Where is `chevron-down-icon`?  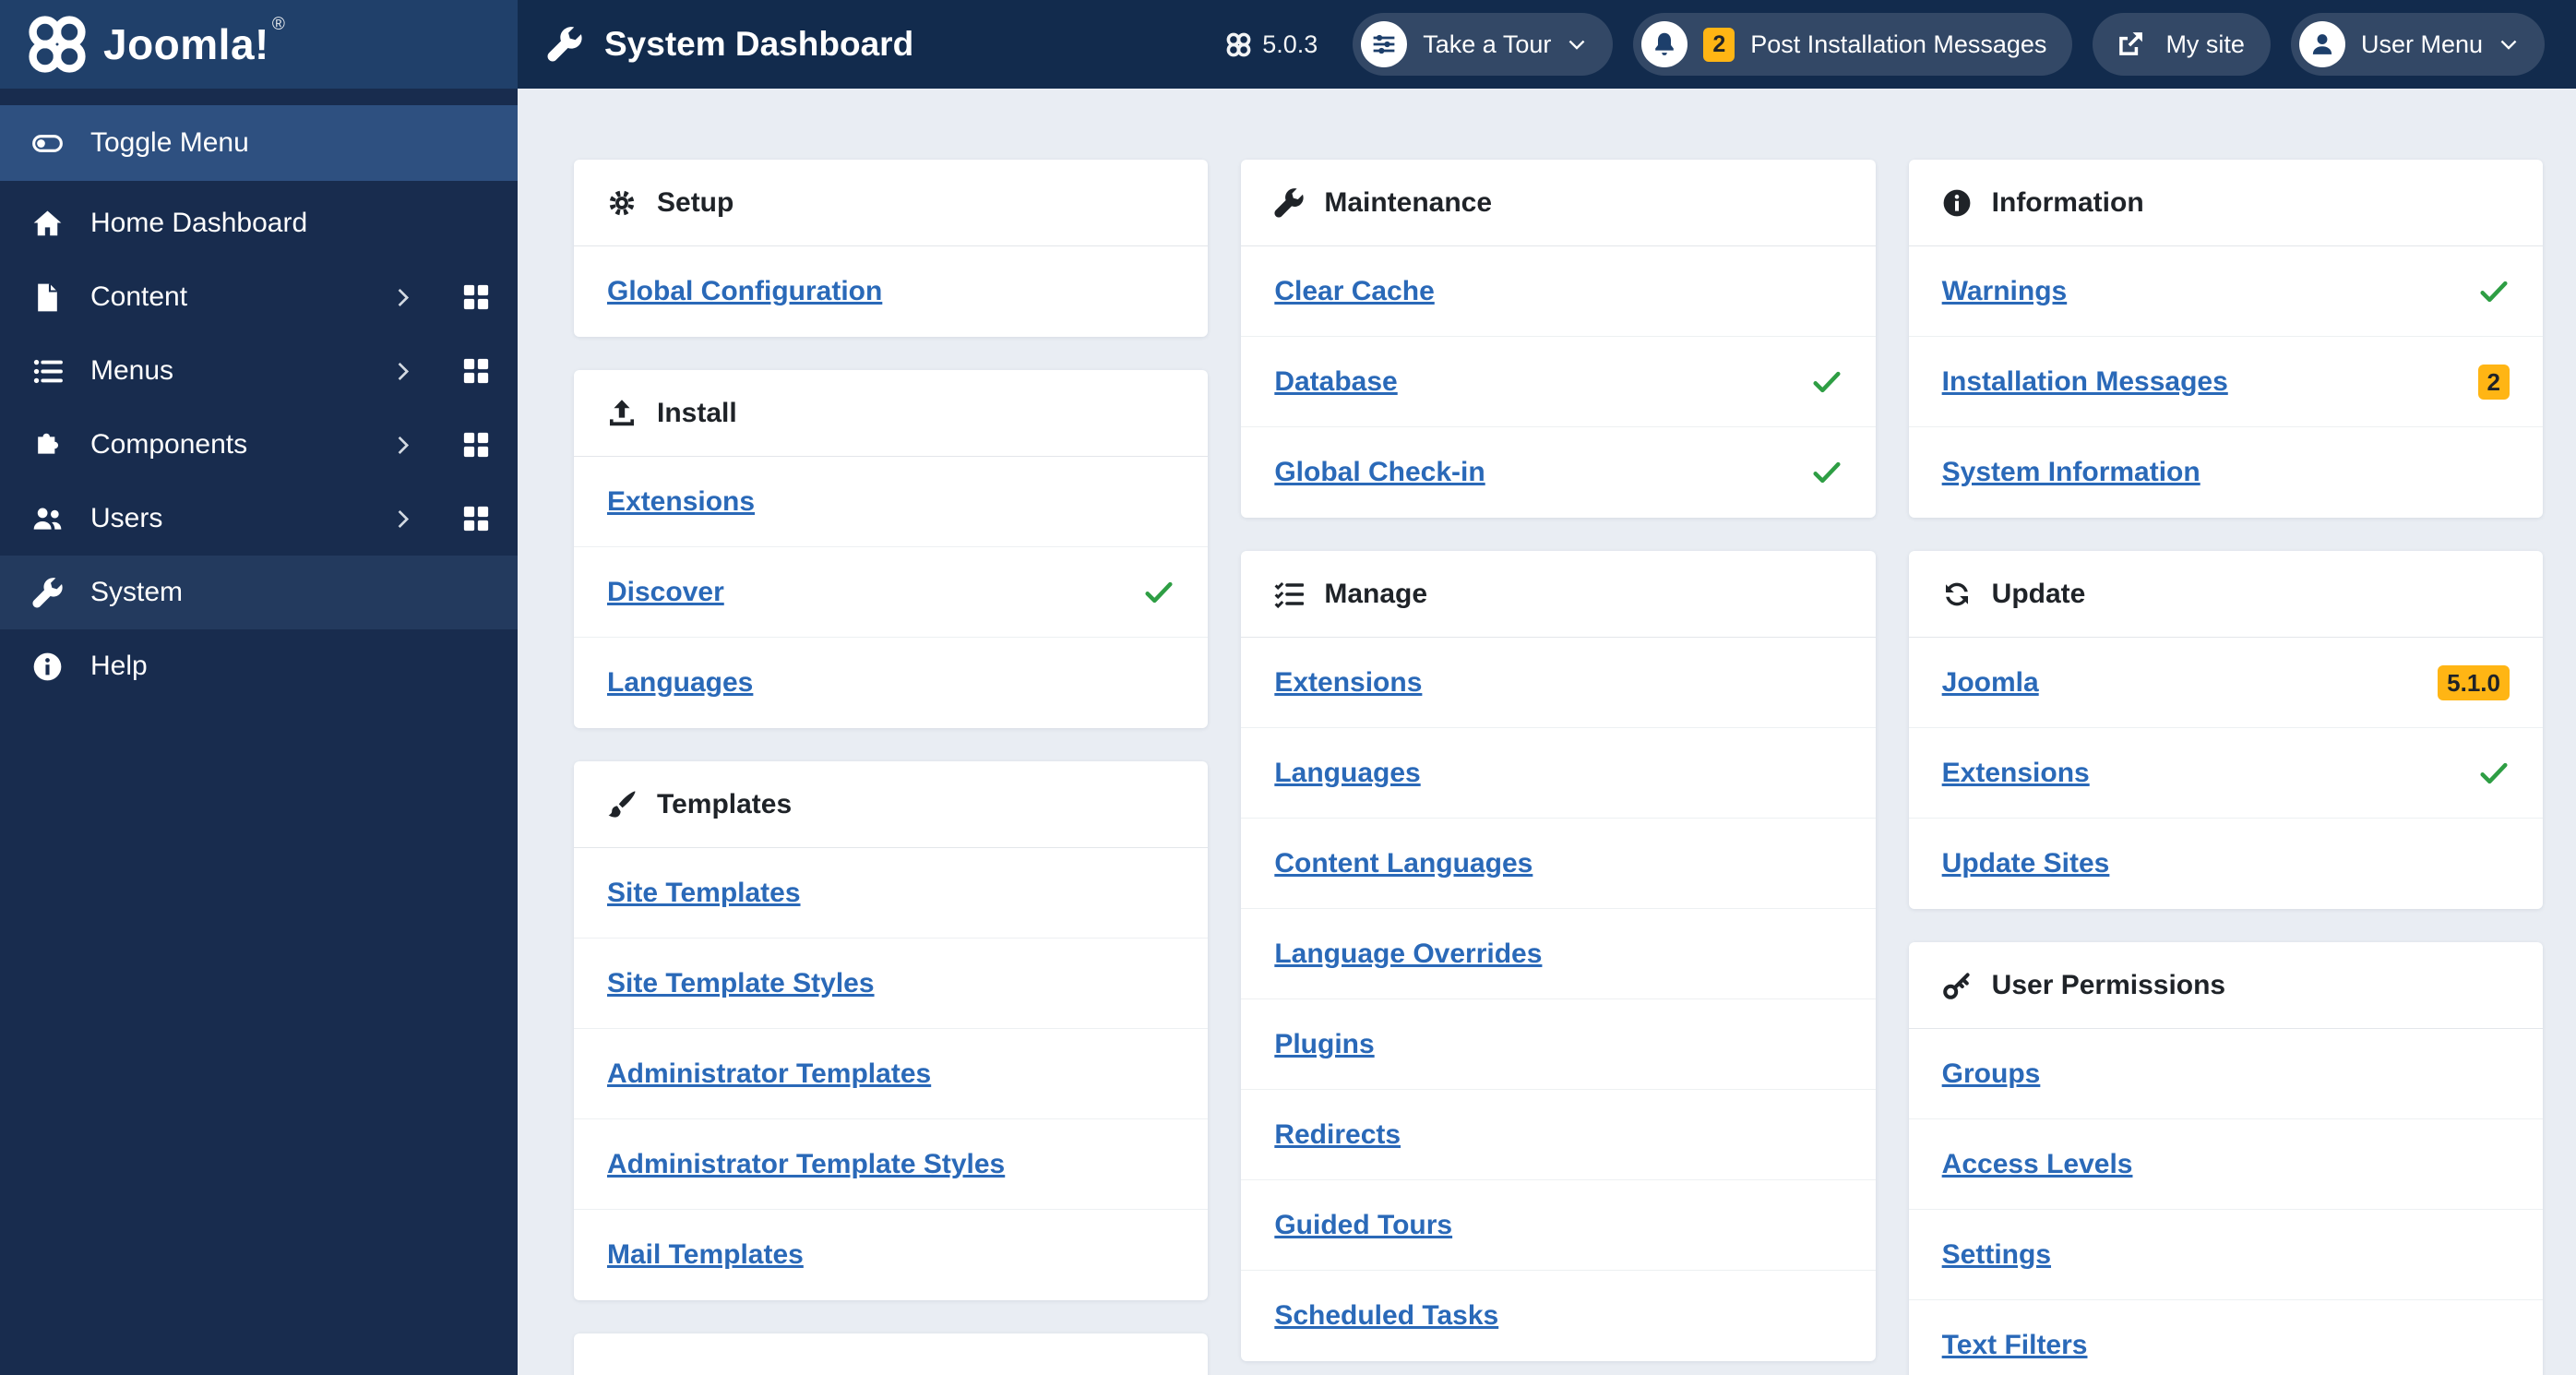
chevron-down-icon is located at coordinates (2508, 44).